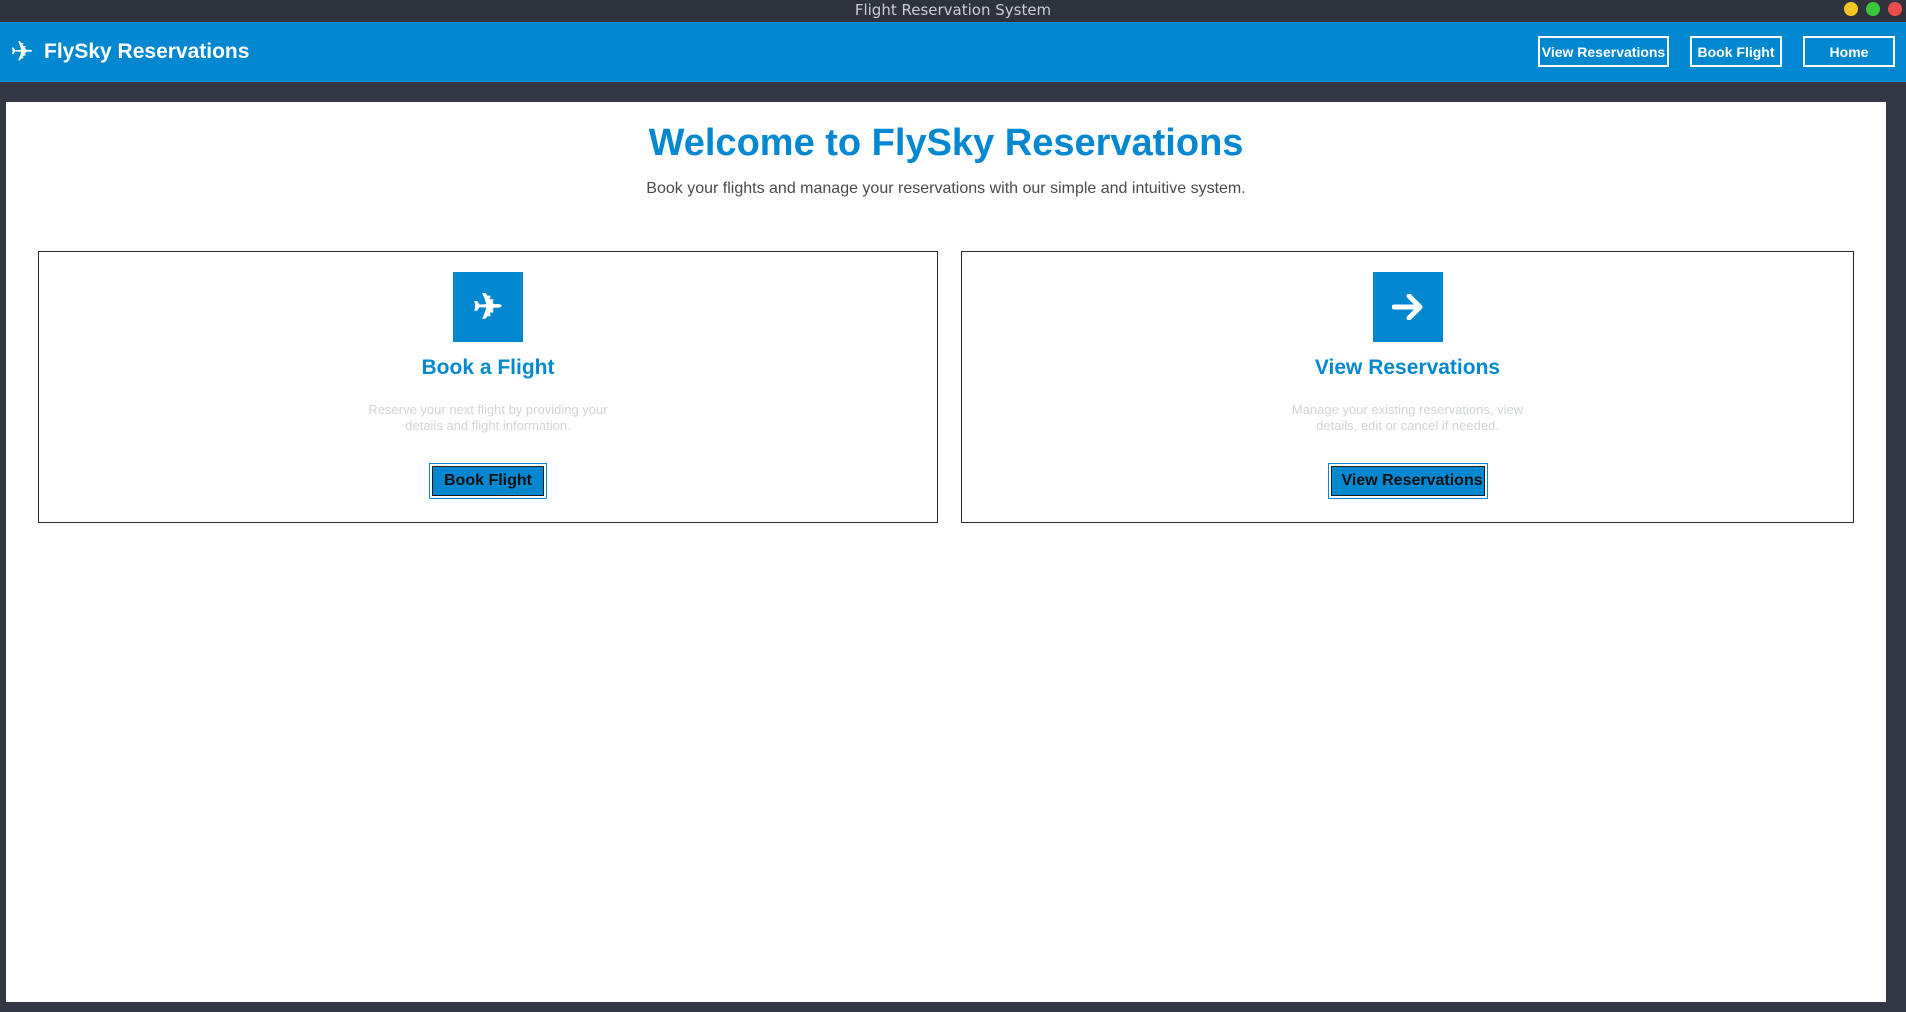 The height and width of the screenshot is (1012, 1906). Describe the element at coordinates (488, 367) in the screenshot. I see `card-title: Book a Flight` at that location.